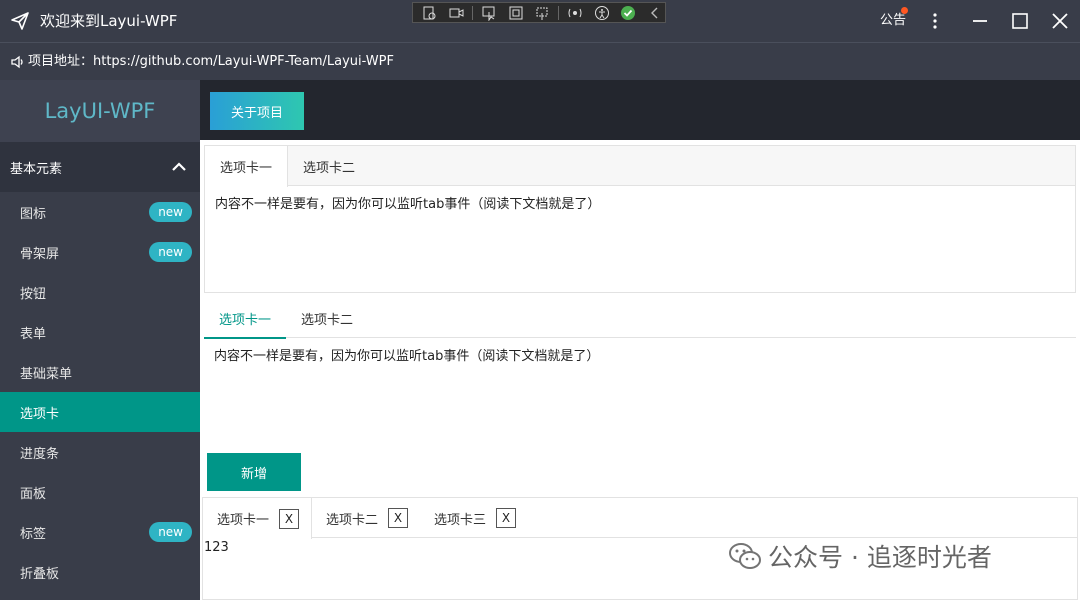 This screenshot has height=600, width=1080. What do you see at coordinates (100, 492) in the screenshot?
I see `sidebar-item-panel: 面板` at bounding box center [100, 492].